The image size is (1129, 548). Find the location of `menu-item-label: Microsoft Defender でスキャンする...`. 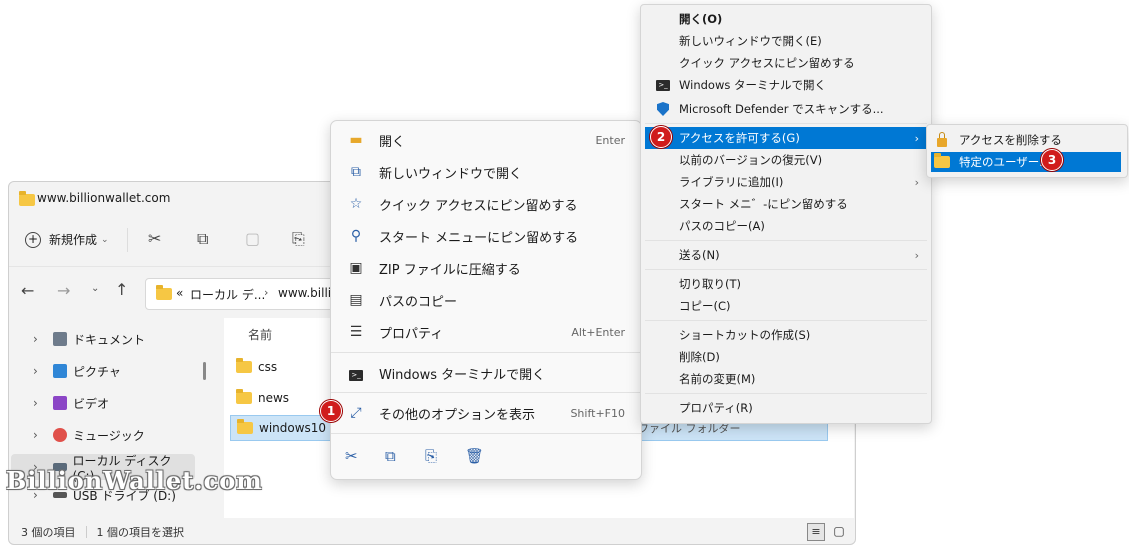

menu-item-label: Microsoft Defender でスキャンする... is located at coordinates (781, 109).